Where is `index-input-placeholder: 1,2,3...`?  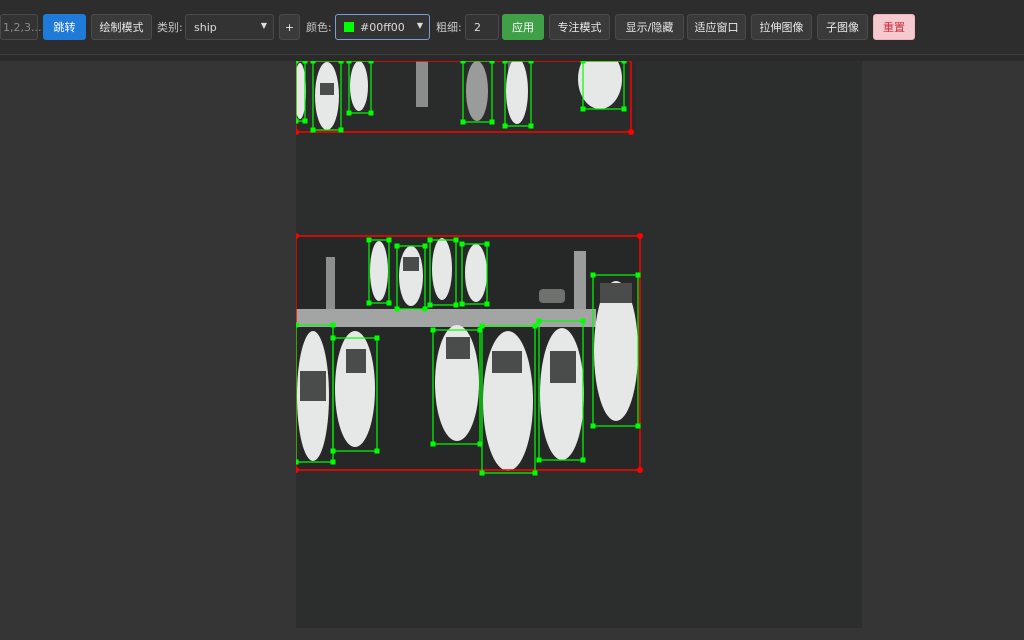 index-input-placeholder: 1,2,3... is located at coordinates (22, 27).